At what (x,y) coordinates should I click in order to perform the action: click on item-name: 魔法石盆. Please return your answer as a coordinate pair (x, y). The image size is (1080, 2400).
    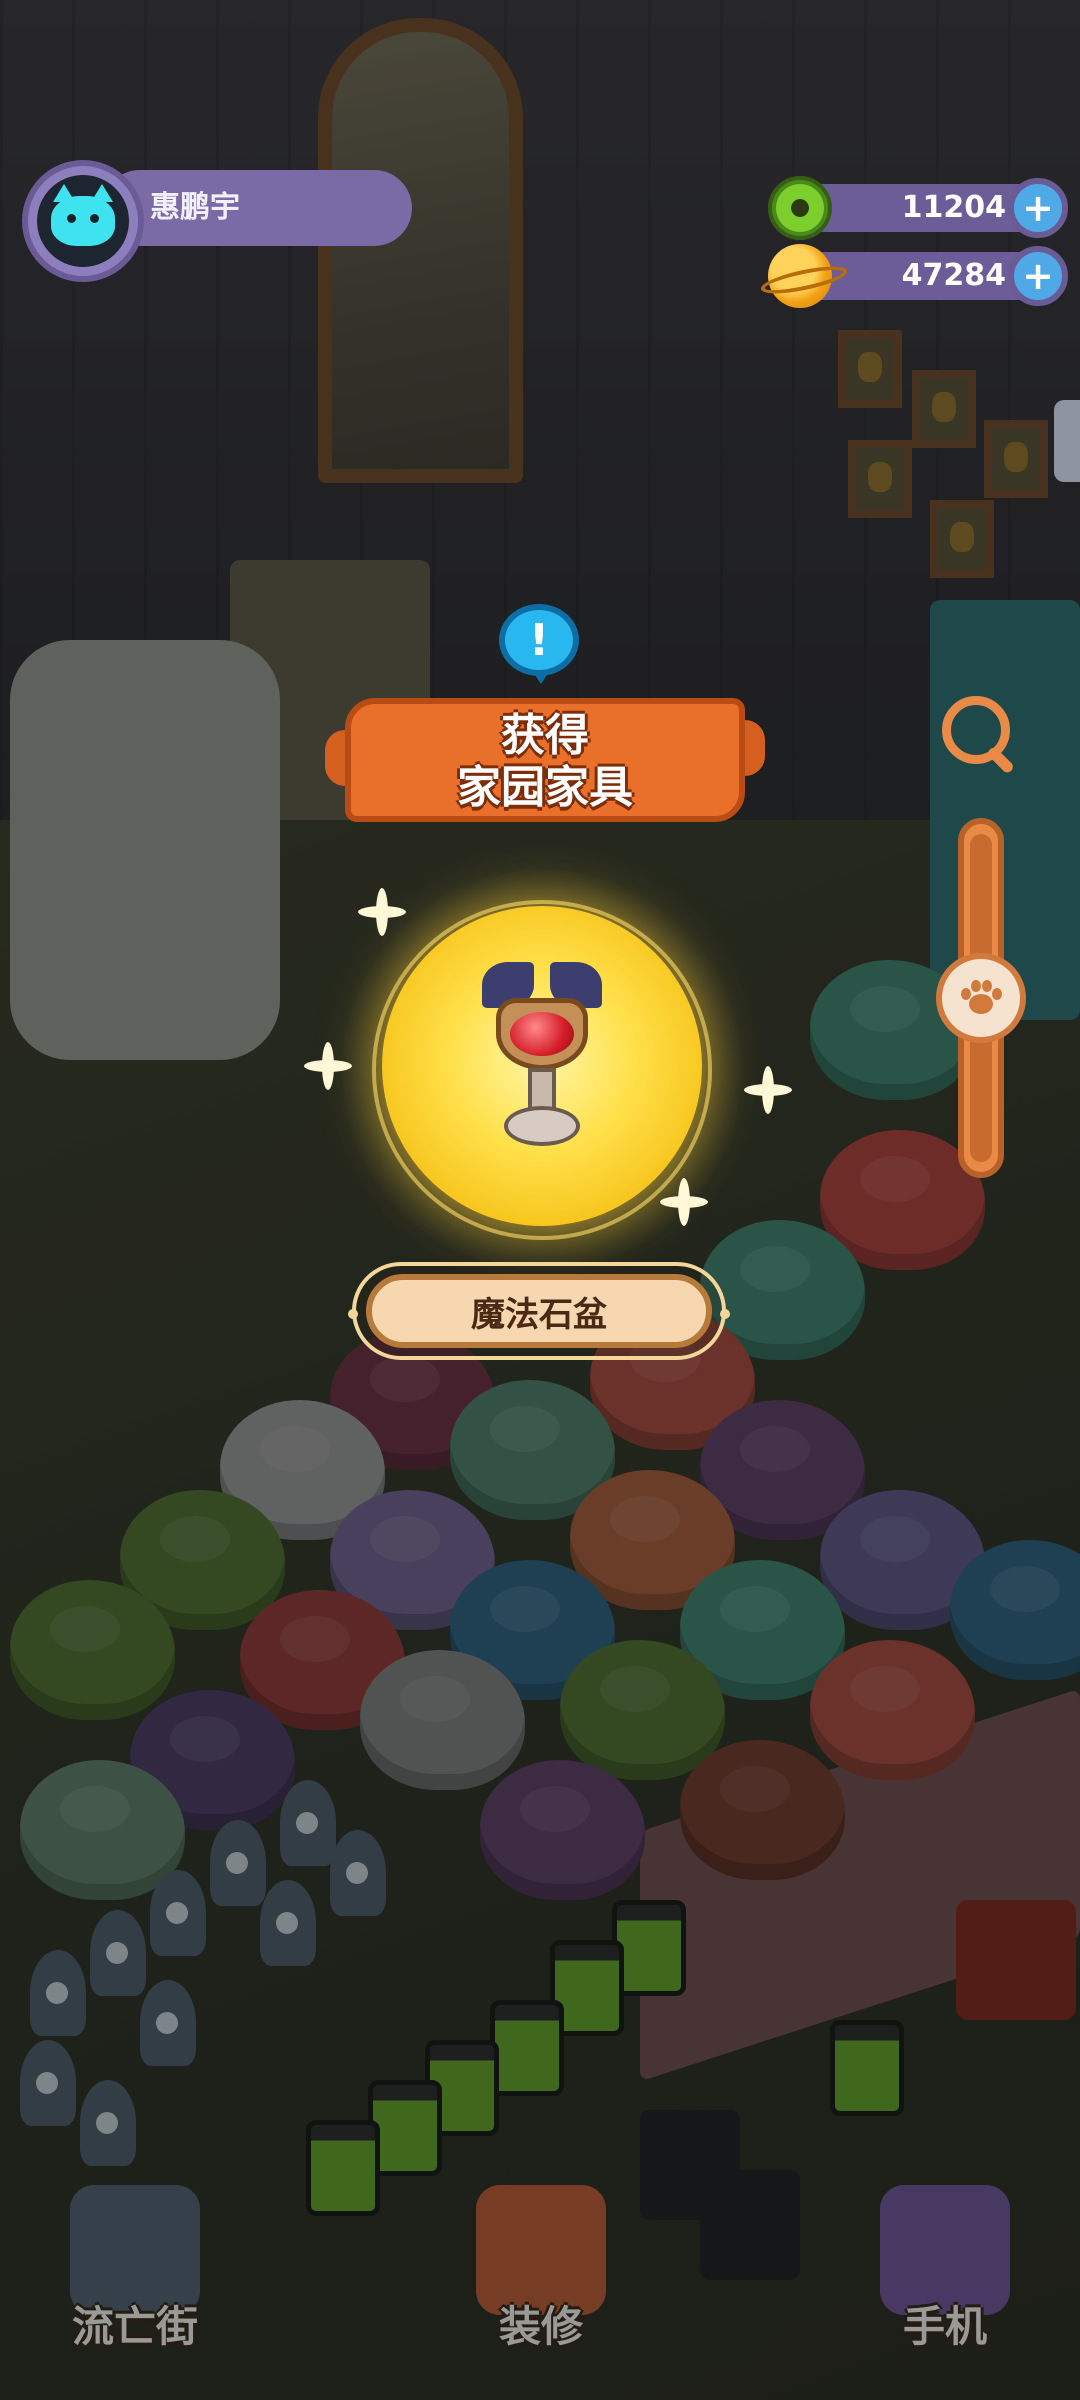
    Looking at the image, I should click on (539, 1311).